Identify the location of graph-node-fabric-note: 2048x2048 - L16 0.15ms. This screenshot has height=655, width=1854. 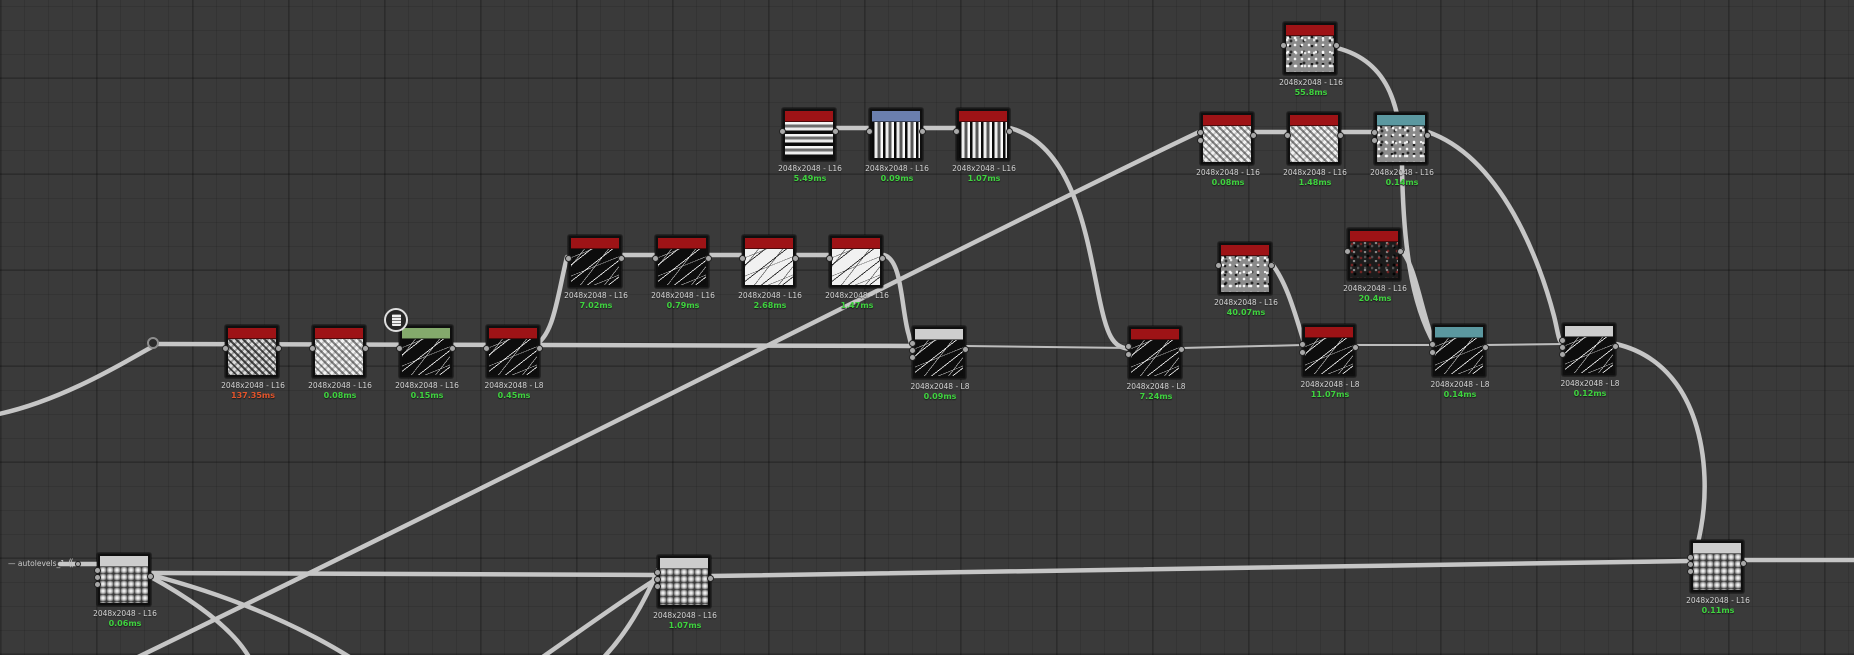
(421, 354).